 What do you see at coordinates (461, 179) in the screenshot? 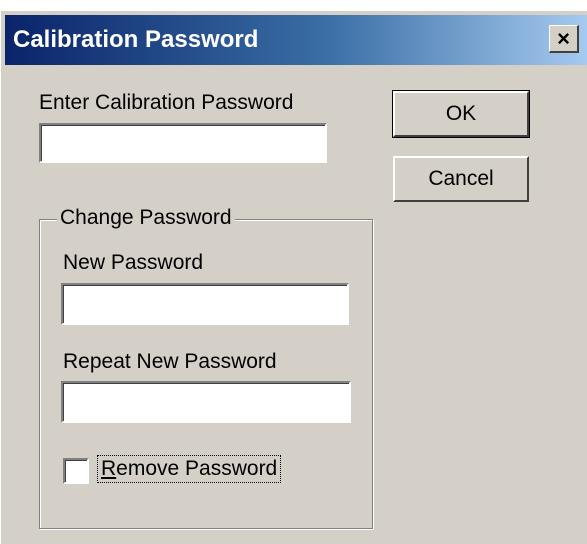
I see `cancel-button: Cancel` at bounding box center [461, 179].